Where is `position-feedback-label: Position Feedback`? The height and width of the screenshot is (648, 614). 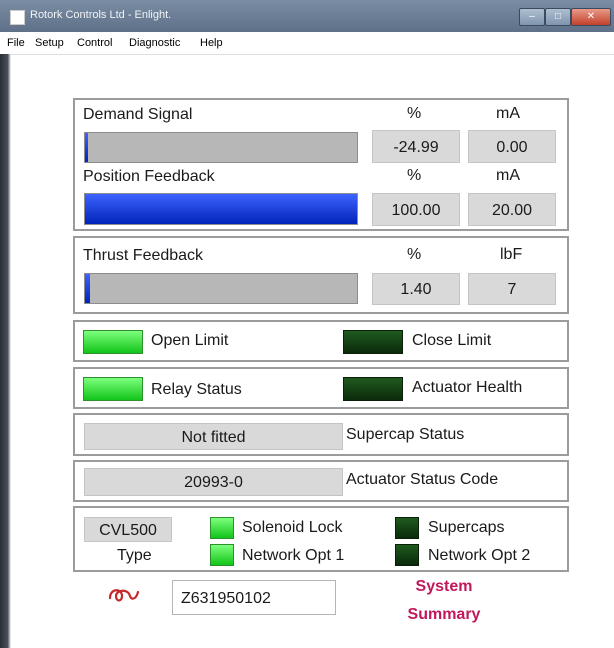 position-feedback-label: Position Feedback is located at coordinates (149, 176).